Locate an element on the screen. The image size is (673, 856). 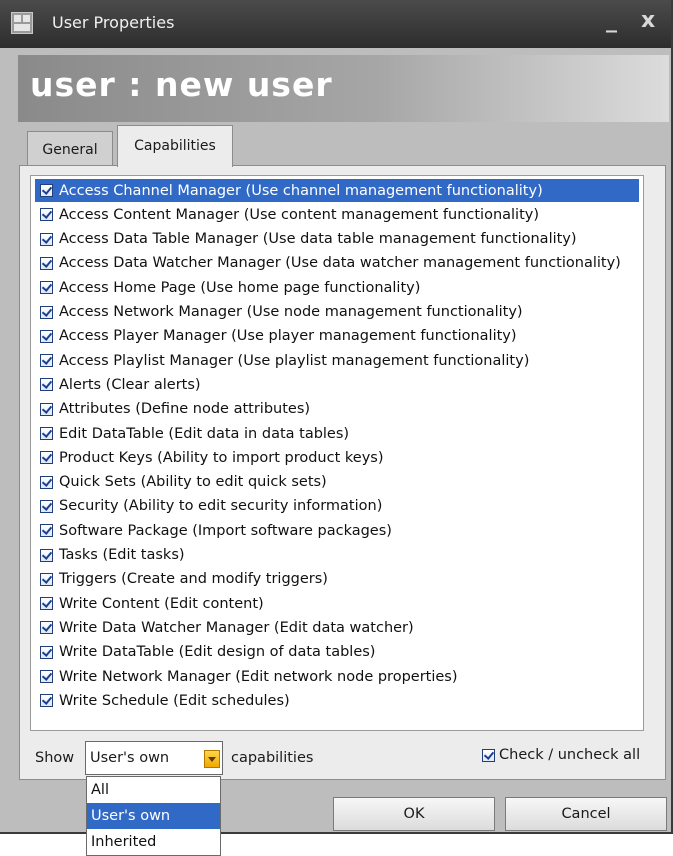
show-label: Show is located at coordinates (55, 758).